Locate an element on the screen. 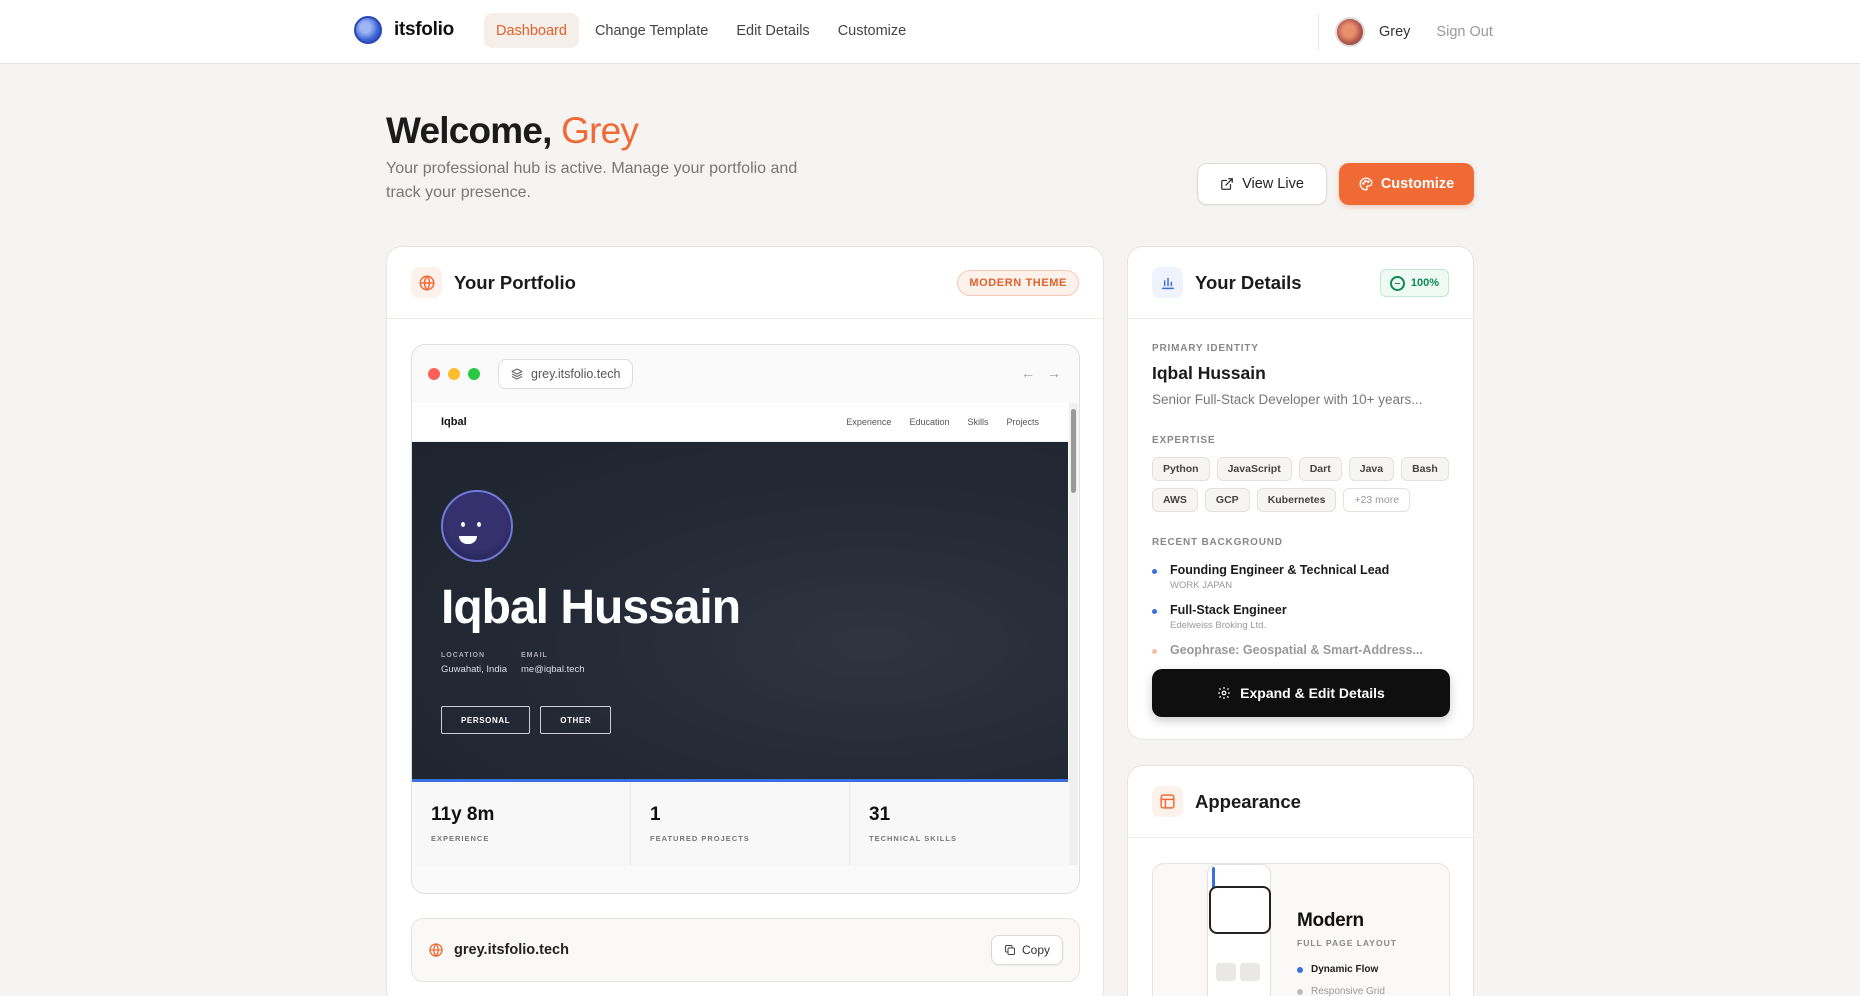 The image size is (1860, 996). background-sub: Edelweiss Broking Ltd. is located at coordinates (1218, 625).